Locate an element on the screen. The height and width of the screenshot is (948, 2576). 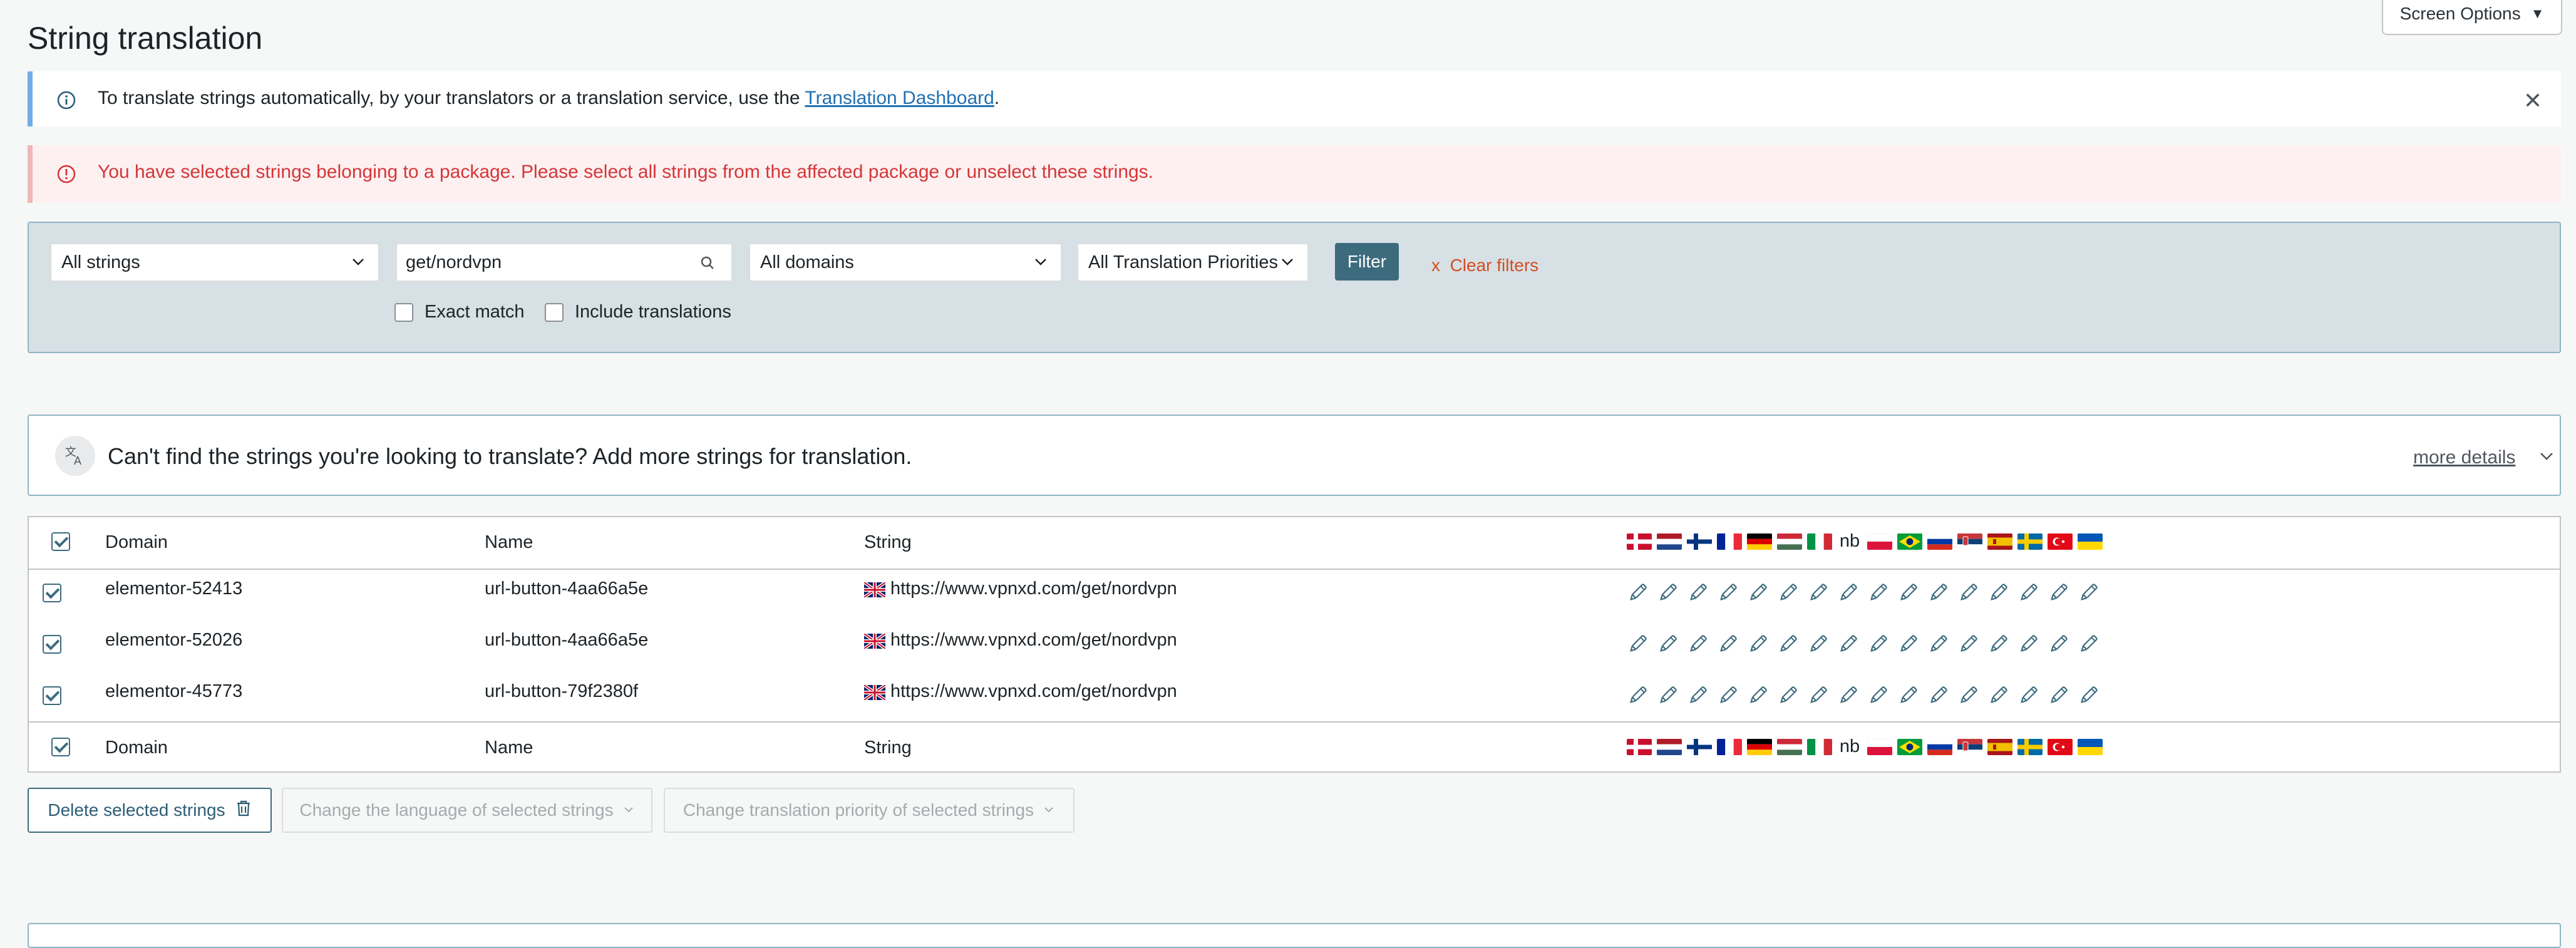
column-string: String is located at coordinates (888, 542).